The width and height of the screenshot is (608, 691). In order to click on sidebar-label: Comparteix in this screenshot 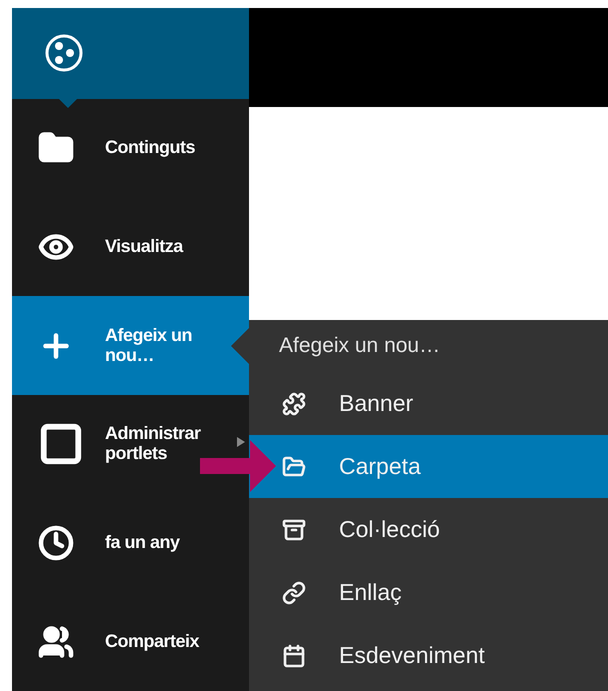, I will do `click(152, 642)`.